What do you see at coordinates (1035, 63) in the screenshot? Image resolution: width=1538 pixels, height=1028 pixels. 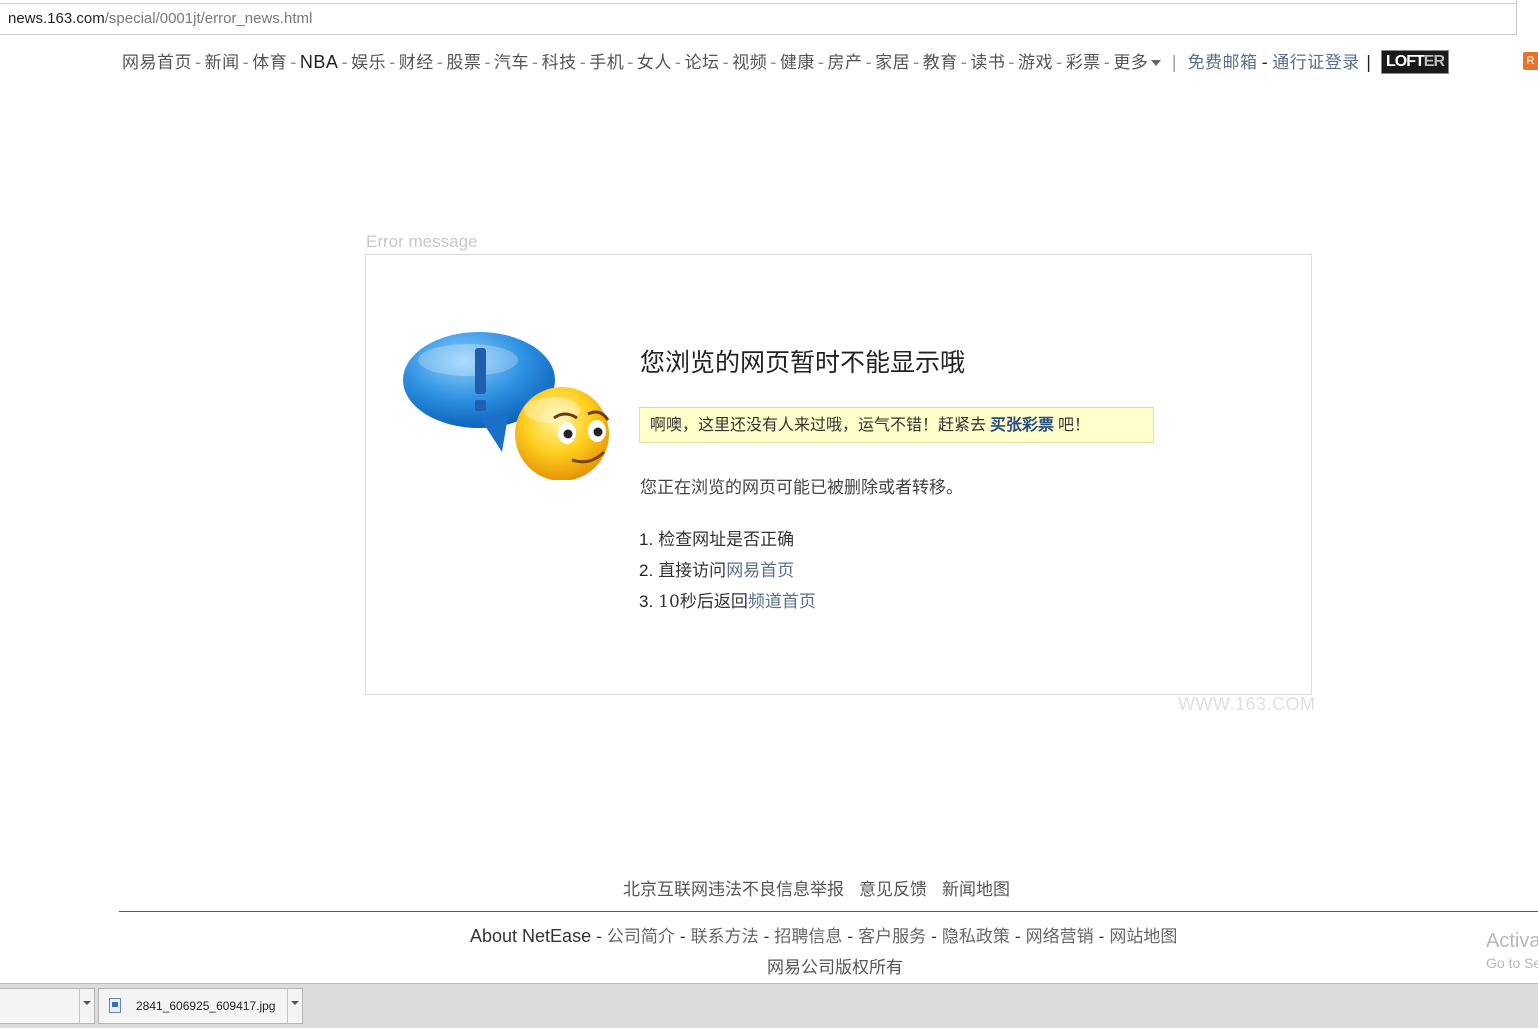 I see `nav-item-game: 游戏` at bounding box center [1035, 63].